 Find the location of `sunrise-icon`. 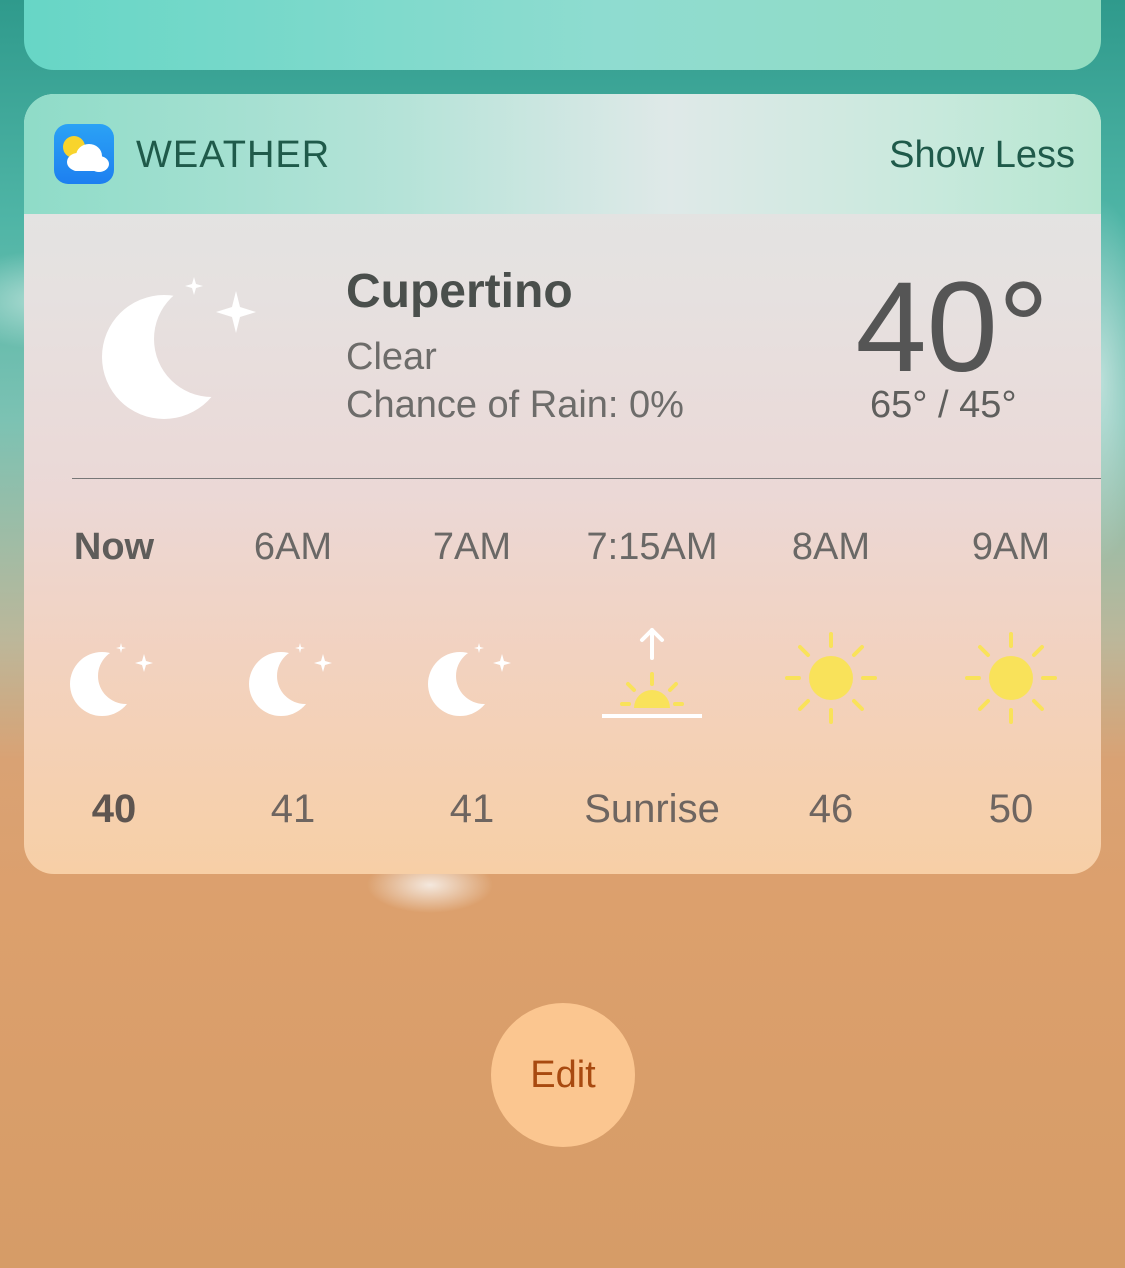

sunrise-icon is located at coordinates (652, 674).